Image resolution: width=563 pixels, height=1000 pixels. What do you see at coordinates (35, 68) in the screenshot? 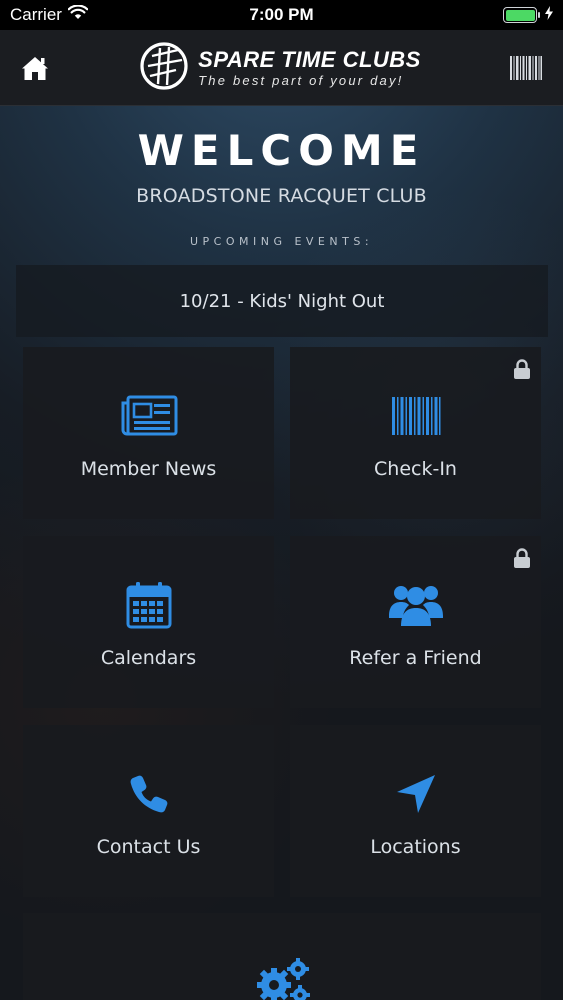
I see `home-icon` at bounding box center [35, 68].